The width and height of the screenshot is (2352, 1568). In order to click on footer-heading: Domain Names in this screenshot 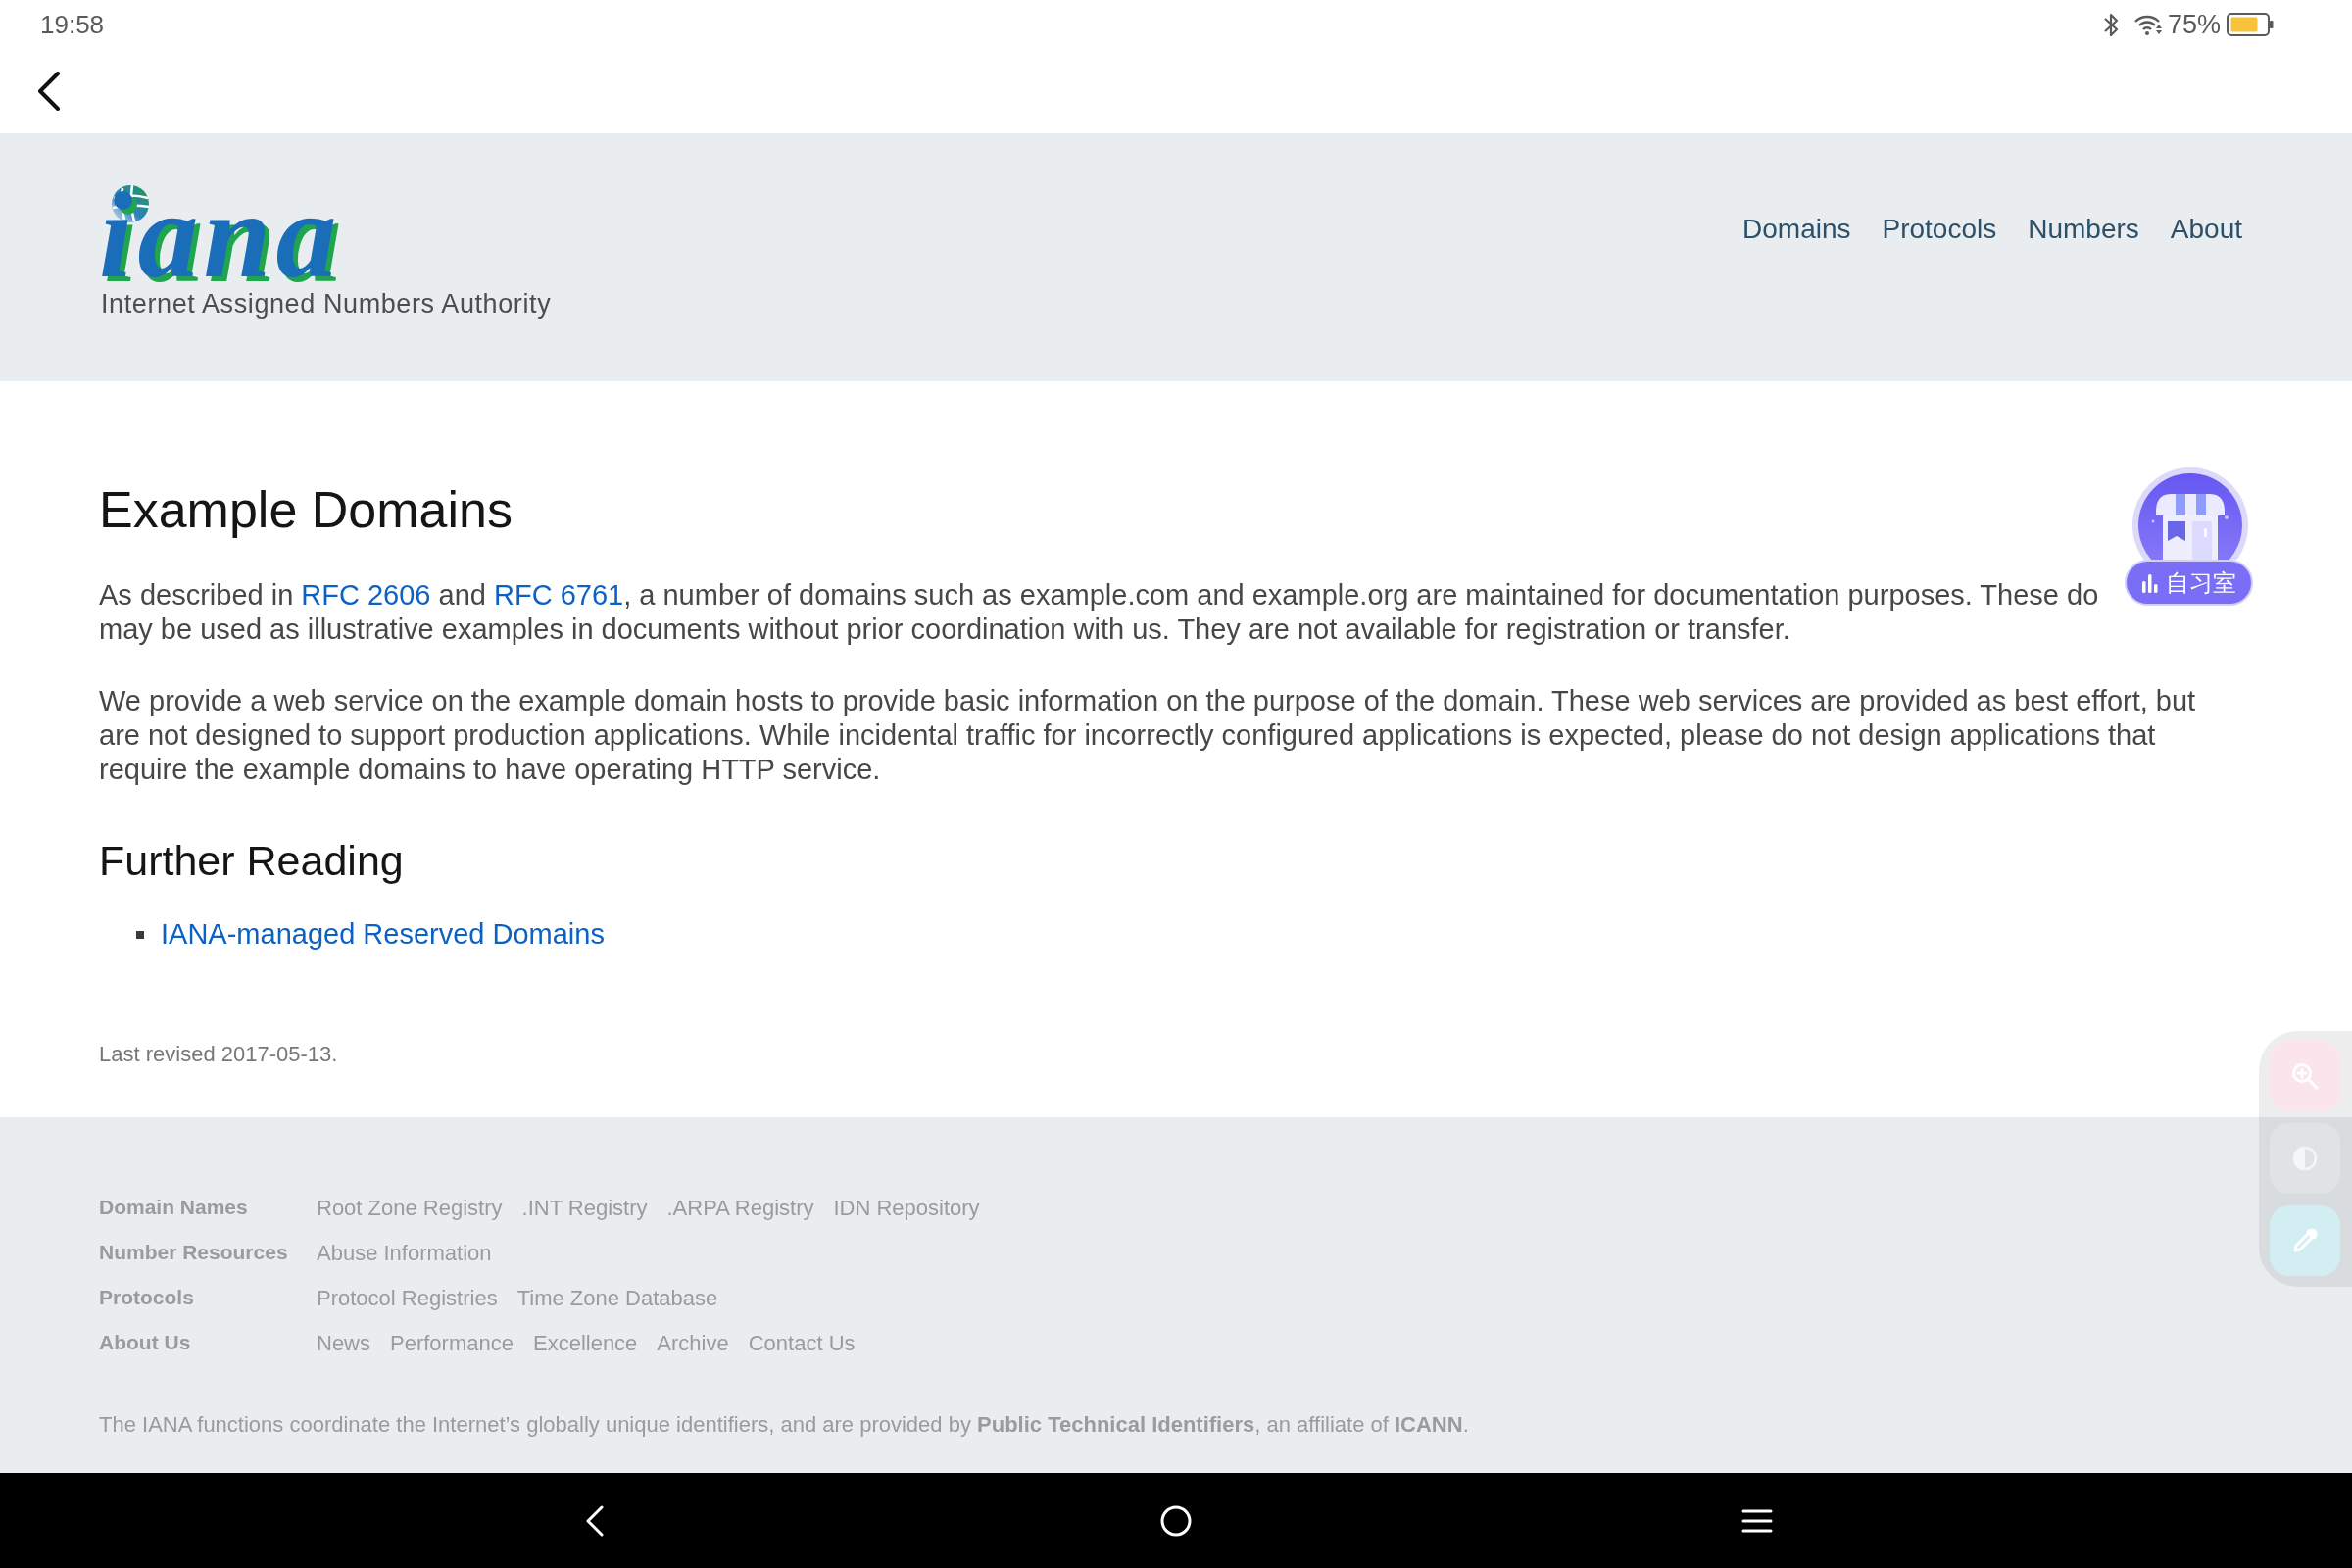, I will do `click(173, 1208)`.